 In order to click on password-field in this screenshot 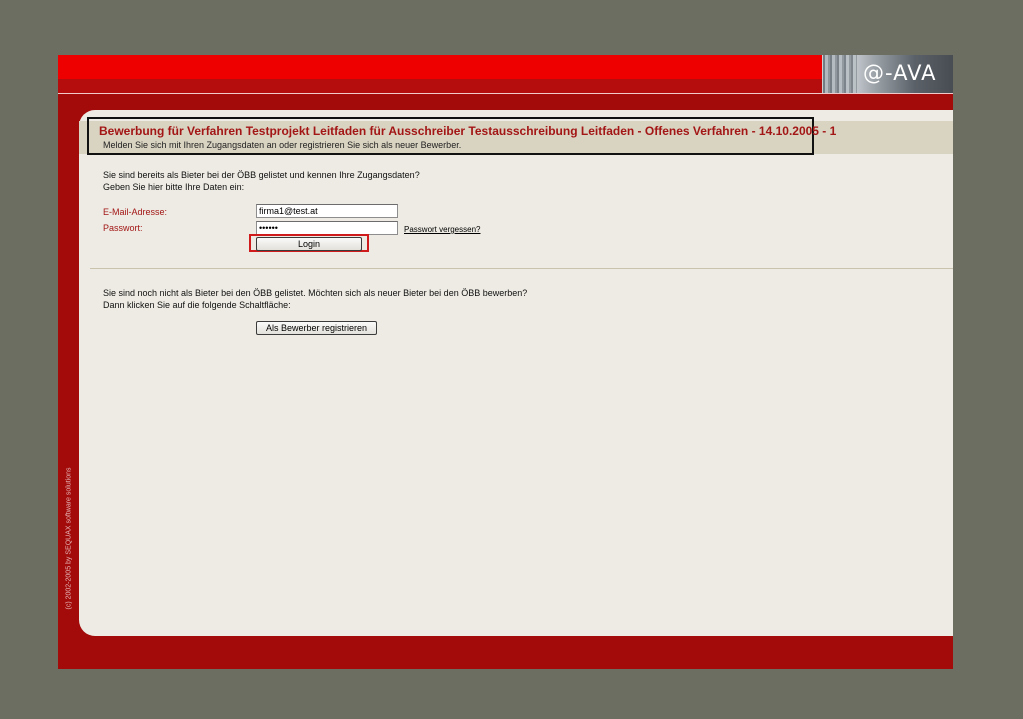, I will do `click(327, 228)`.